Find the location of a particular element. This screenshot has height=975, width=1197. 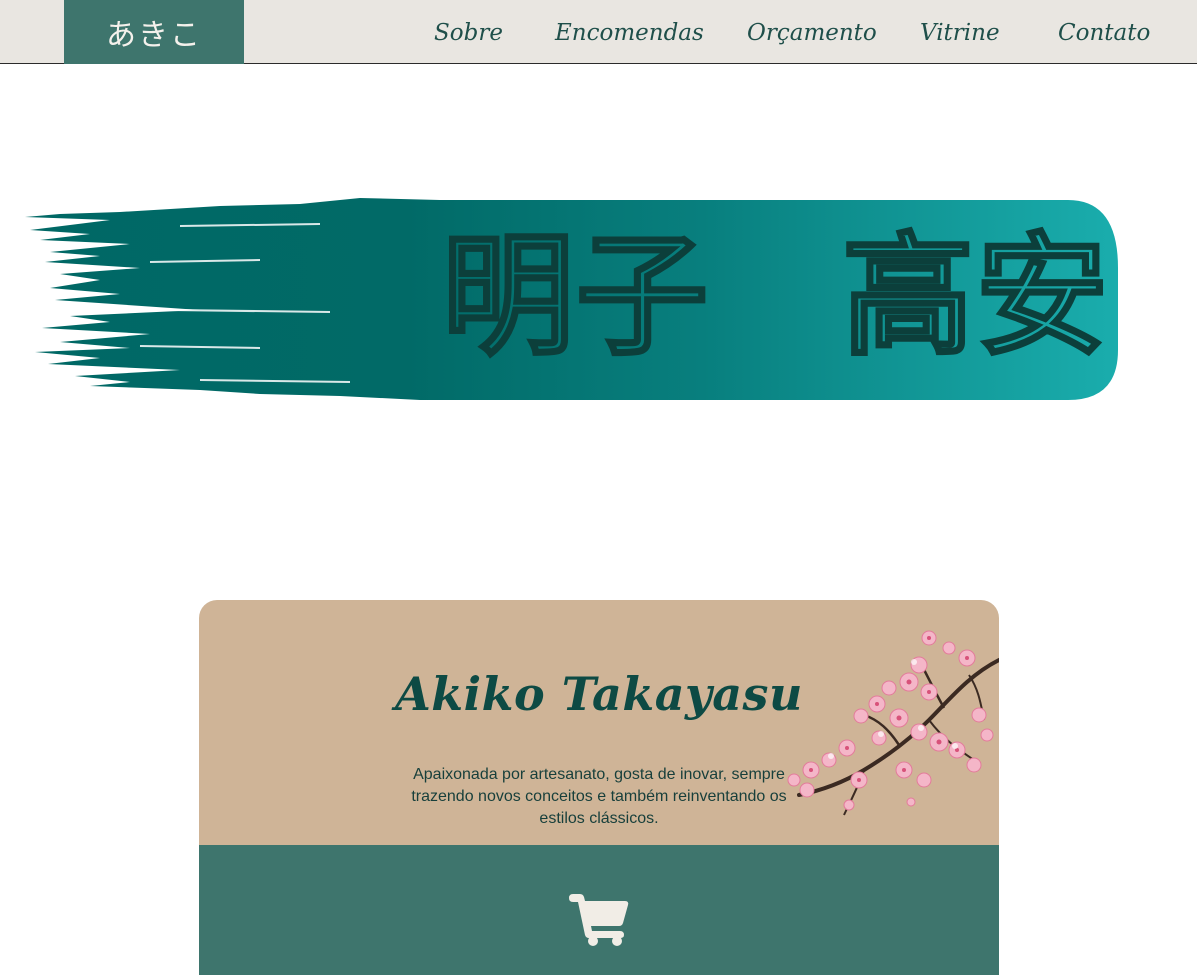

hero-family-name-kanji: 高安 is located at coordinates (975, 297).